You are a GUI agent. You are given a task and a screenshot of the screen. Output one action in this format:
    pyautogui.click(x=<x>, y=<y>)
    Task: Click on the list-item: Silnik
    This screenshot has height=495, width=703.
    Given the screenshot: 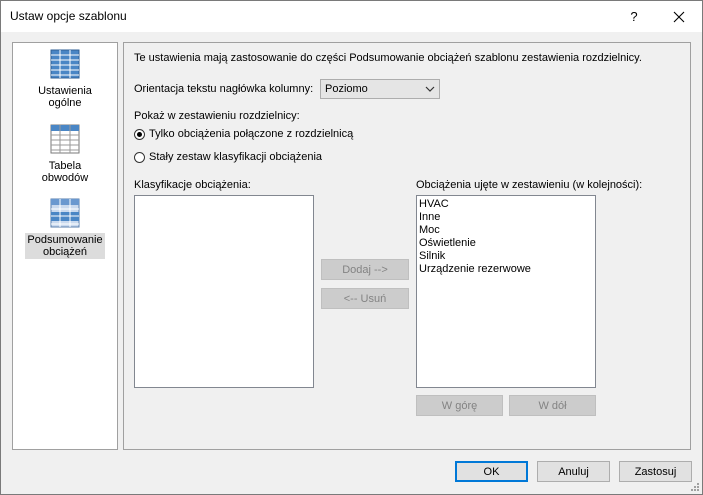 What is the action you would take?
    pyautogui.click(x=506, y=256)
    